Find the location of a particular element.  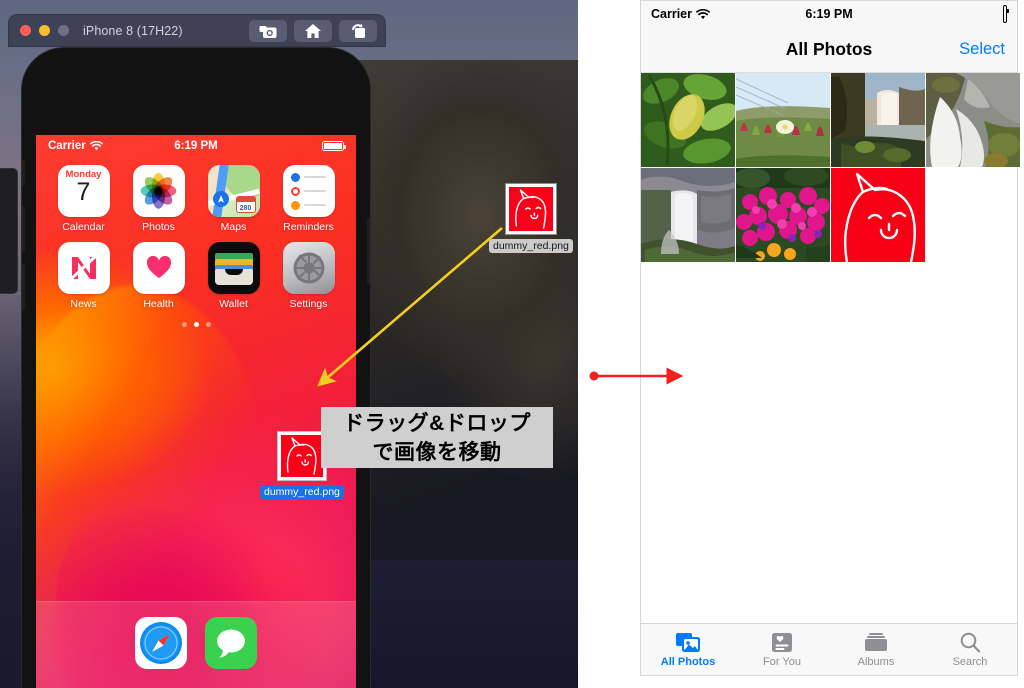

simulator-toolbar is located at coordinates (313, 31).